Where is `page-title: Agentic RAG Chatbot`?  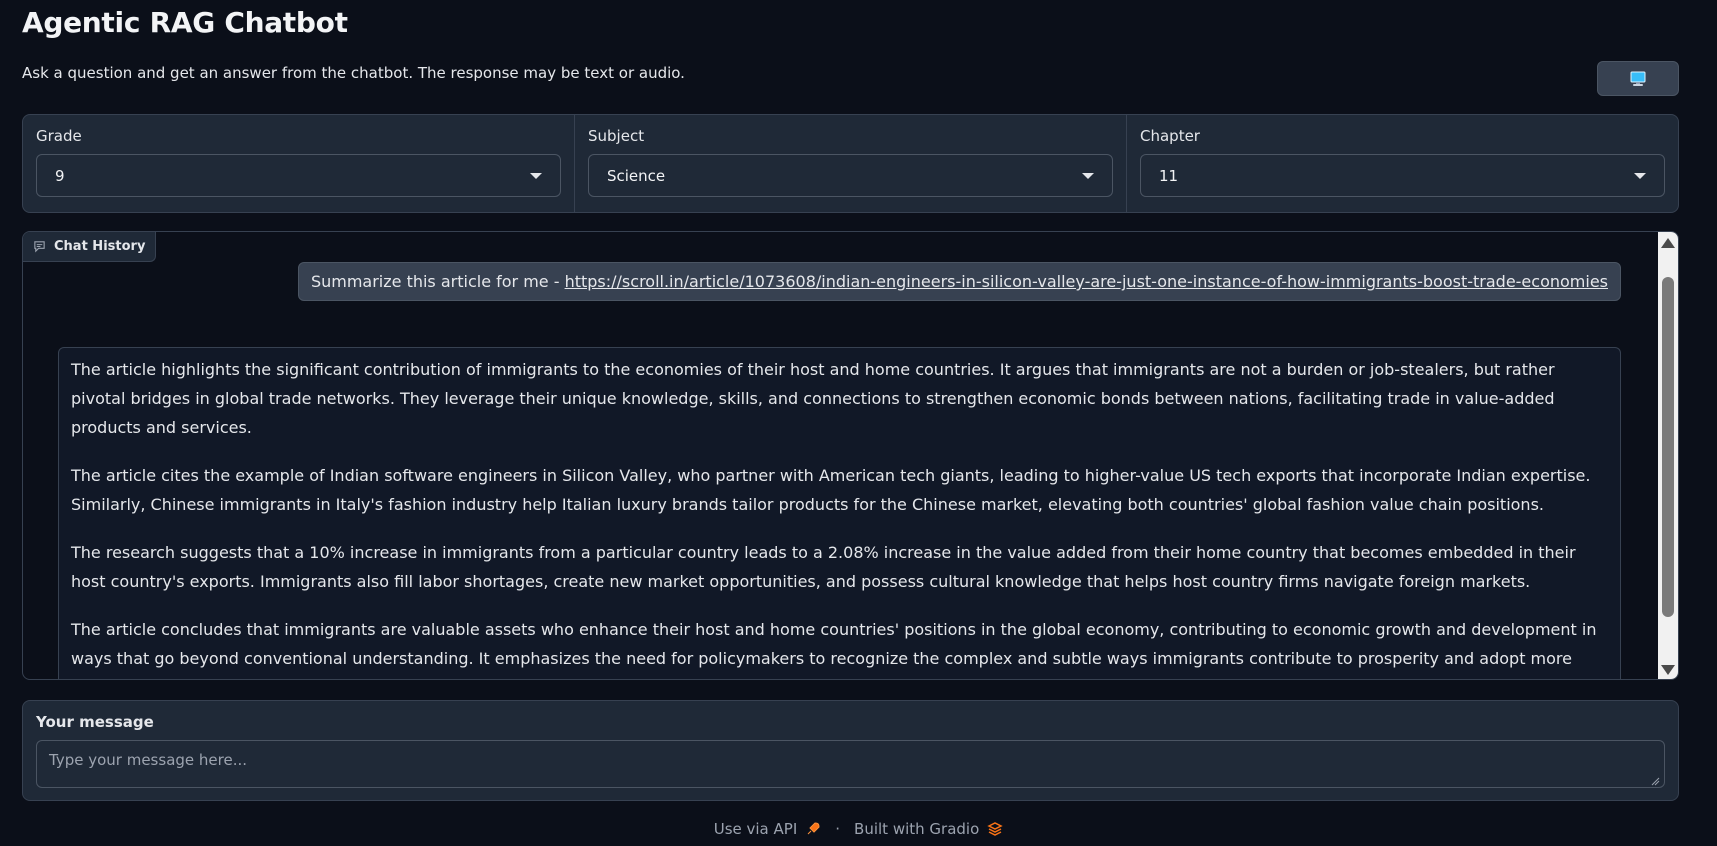
page-title: Agentic RAG Chatbot is located at coordinates (185, 22).